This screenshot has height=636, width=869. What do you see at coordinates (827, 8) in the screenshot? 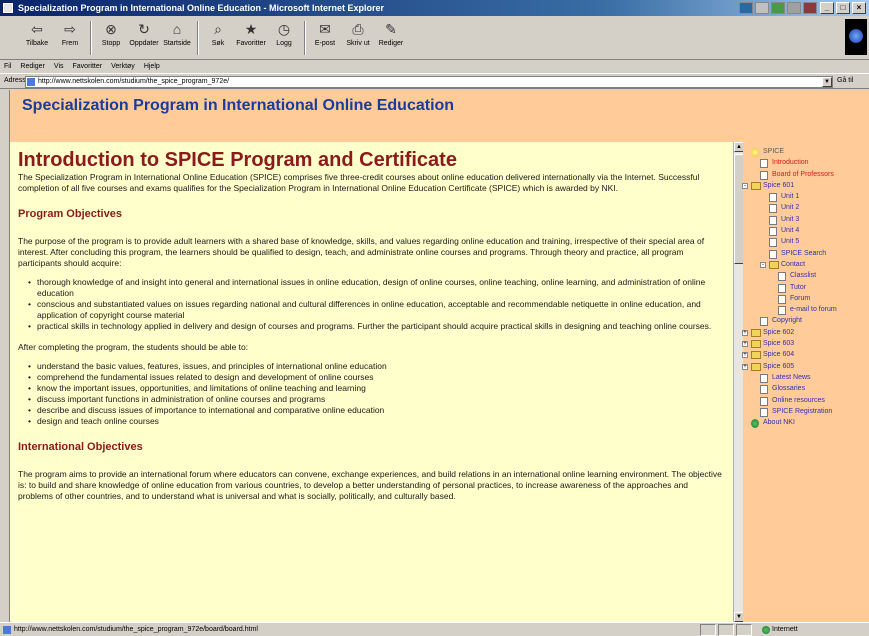
I see `minimize-icon: _` at bounding box center [827, 8].